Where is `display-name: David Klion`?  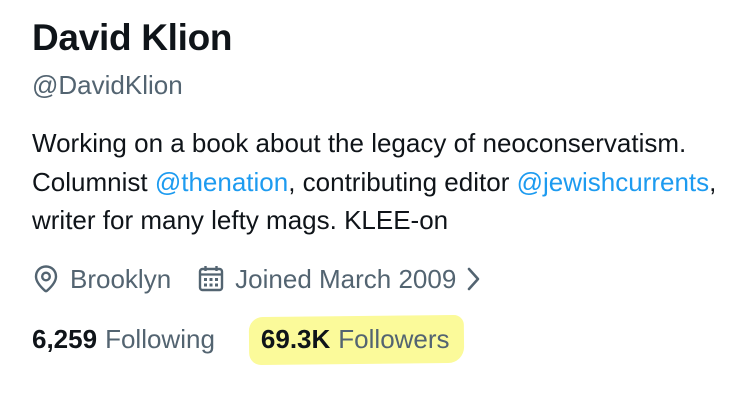 display-name: David Klion is located at coordinates (132, 37).